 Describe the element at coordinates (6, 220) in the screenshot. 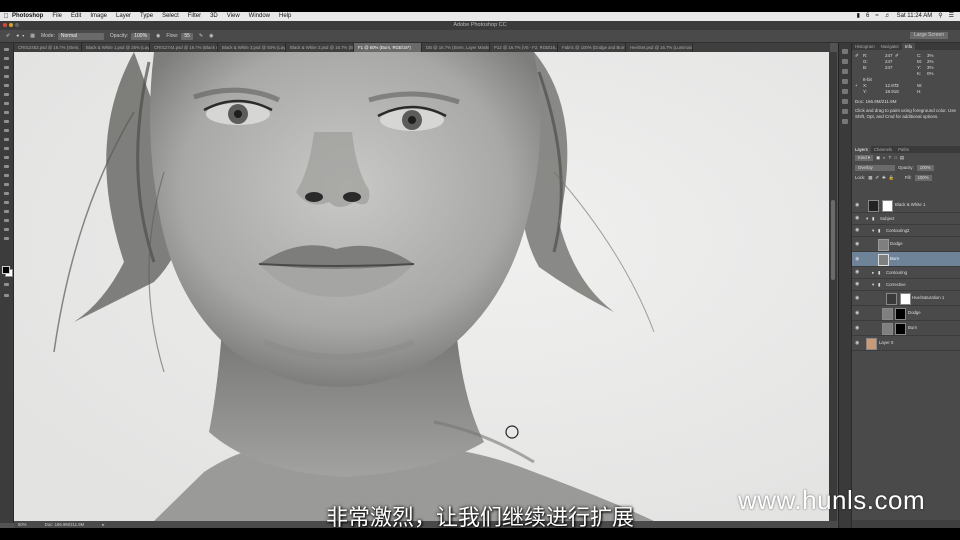

I see `hand-tool-icon` at that location.